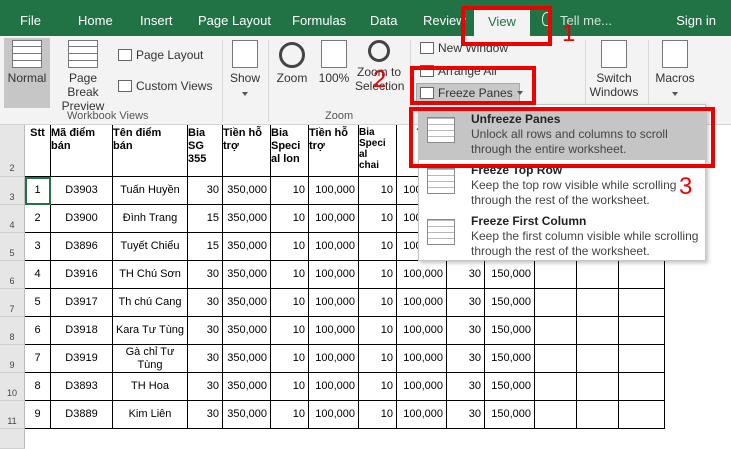  What do you see at coordinates (38, 359) in the screenshot?
I see `cell-stt: 7` at bounding box center [38, 359].